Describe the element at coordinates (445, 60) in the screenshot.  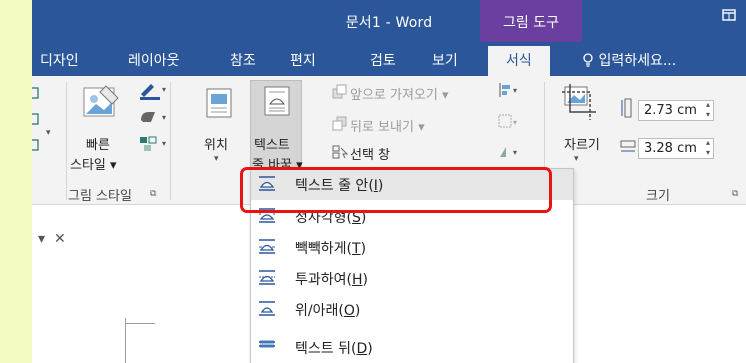
I see `tab-view: 보기` at that location.